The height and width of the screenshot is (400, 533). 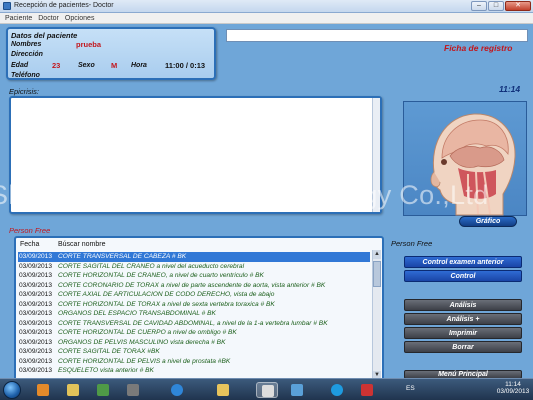 I want to click on tray-date: 03/09/2013, so click(x=513, y=391).